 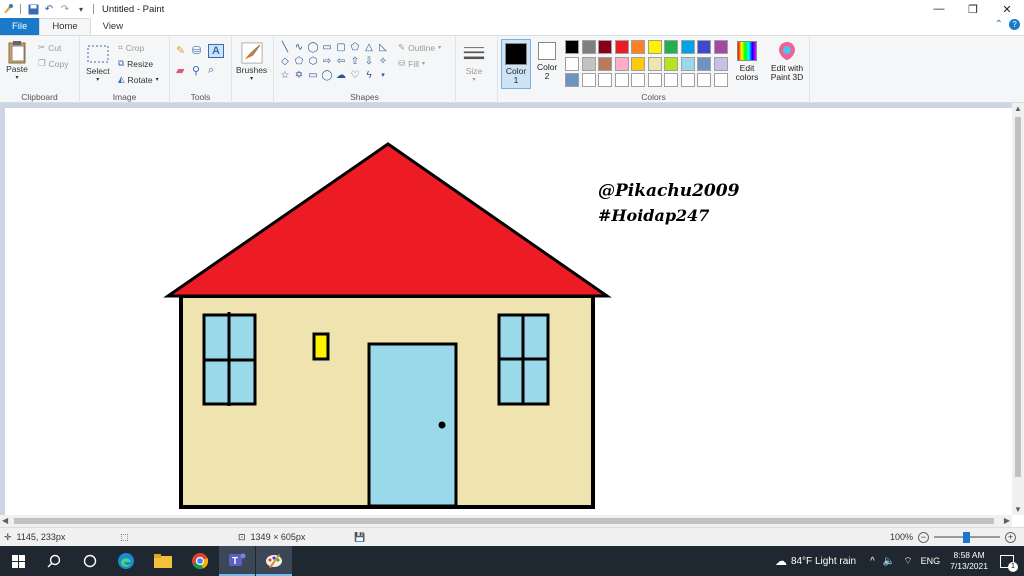 What do you see at coordinates (200, 70) in the screenshot?
I see `color-picker-icon: ⚲` at bounding box center [200, 70].